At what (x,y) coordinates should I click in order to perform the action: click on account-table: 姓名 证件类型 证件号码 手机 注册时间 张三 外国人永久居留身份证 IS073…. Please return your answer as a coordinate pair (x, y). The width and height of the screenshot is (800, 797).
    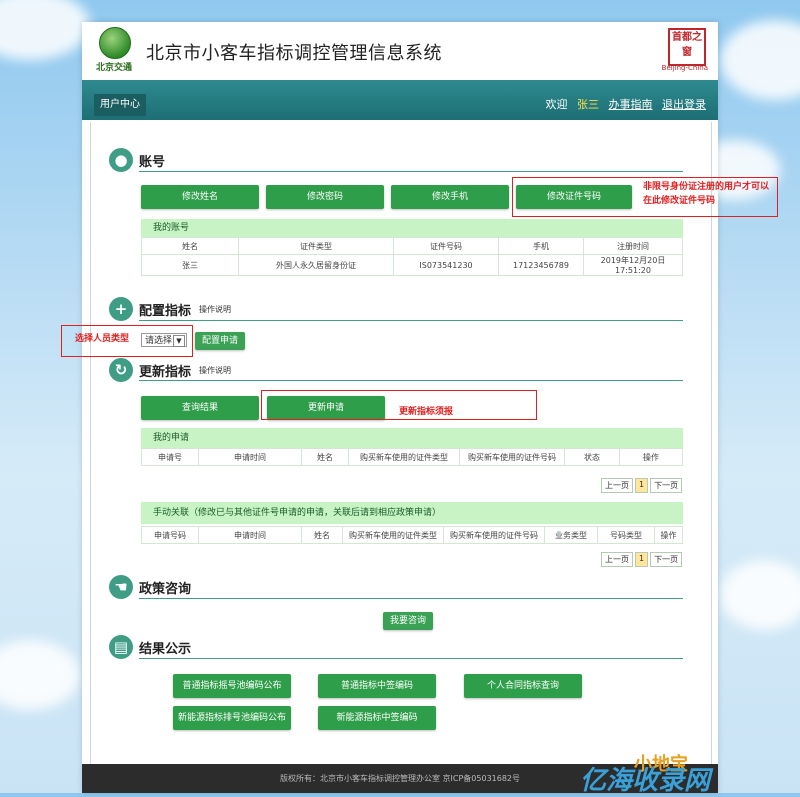
    Looking at the image, I should click on (412, 256).